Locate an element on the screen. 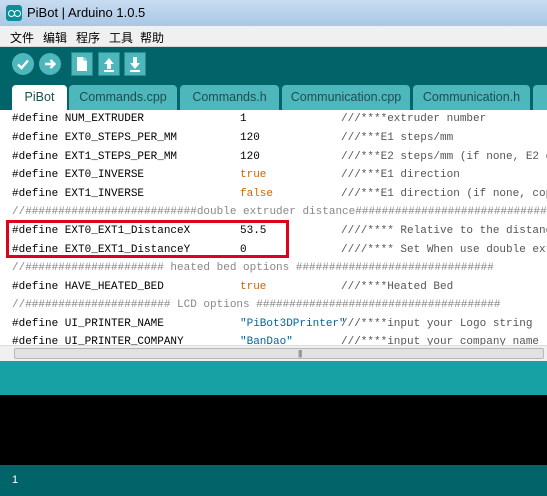 This screenshot has height=496, width=547. code-define: #define UI_PRINTER_COMPANY is located at coordinates (98, 340).